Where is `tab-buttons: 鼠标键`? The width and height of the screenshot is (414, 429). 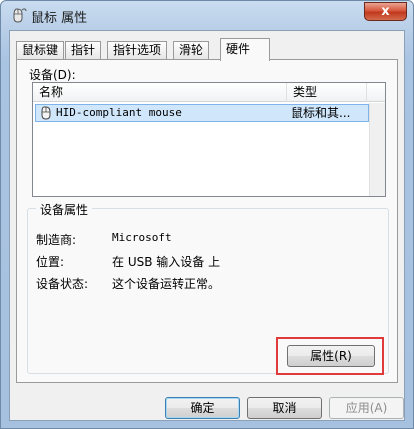 tab-buttons: 鼠标键 is located at coordinates (40, 50).